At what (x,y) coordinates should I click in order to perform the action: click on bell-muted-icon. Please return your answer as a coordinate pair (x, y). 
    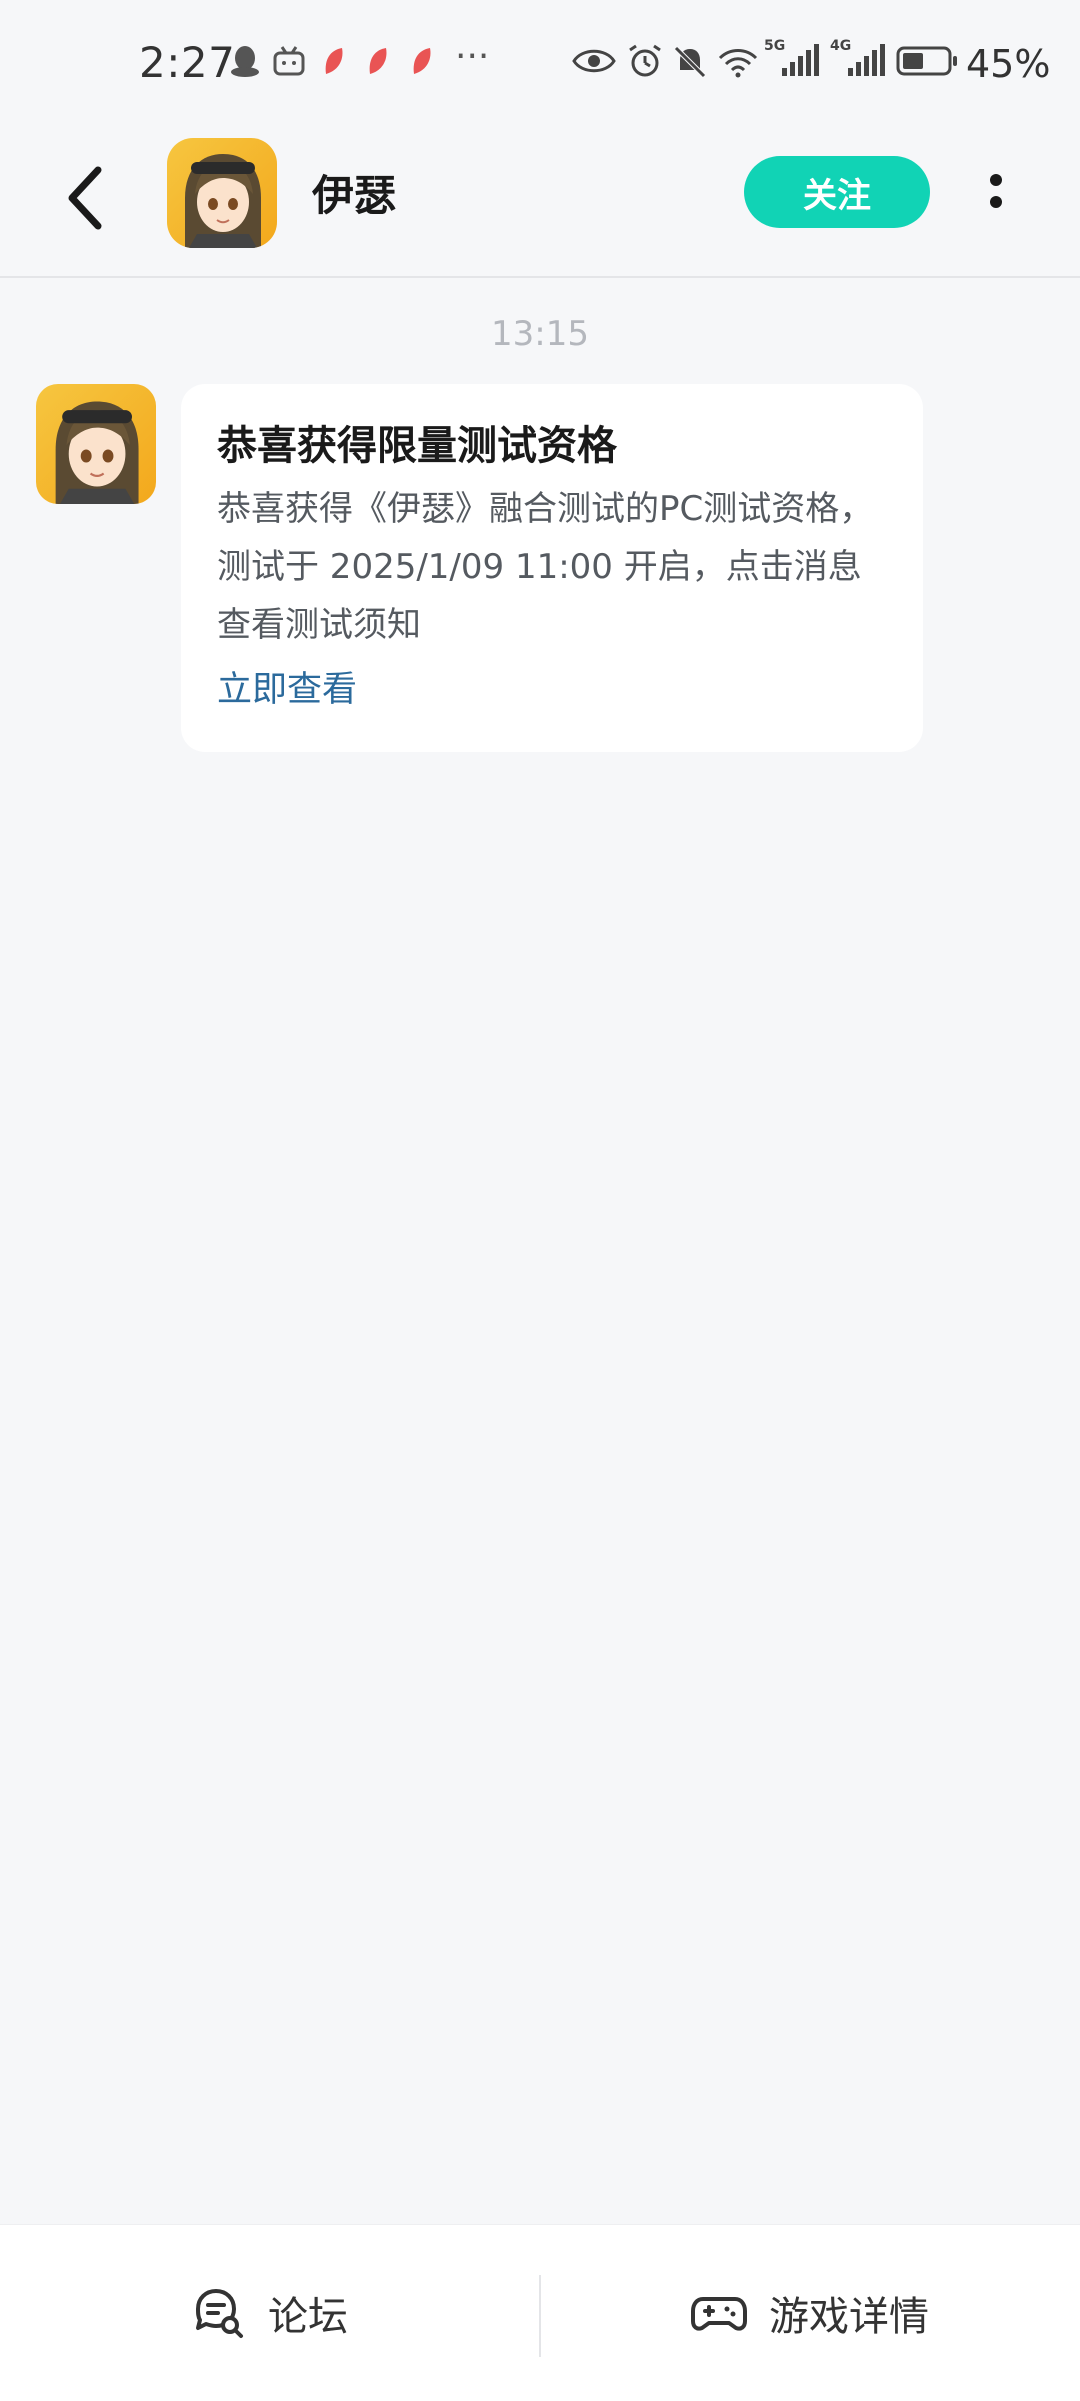
    Looking at the image, I should click on (690, 62).